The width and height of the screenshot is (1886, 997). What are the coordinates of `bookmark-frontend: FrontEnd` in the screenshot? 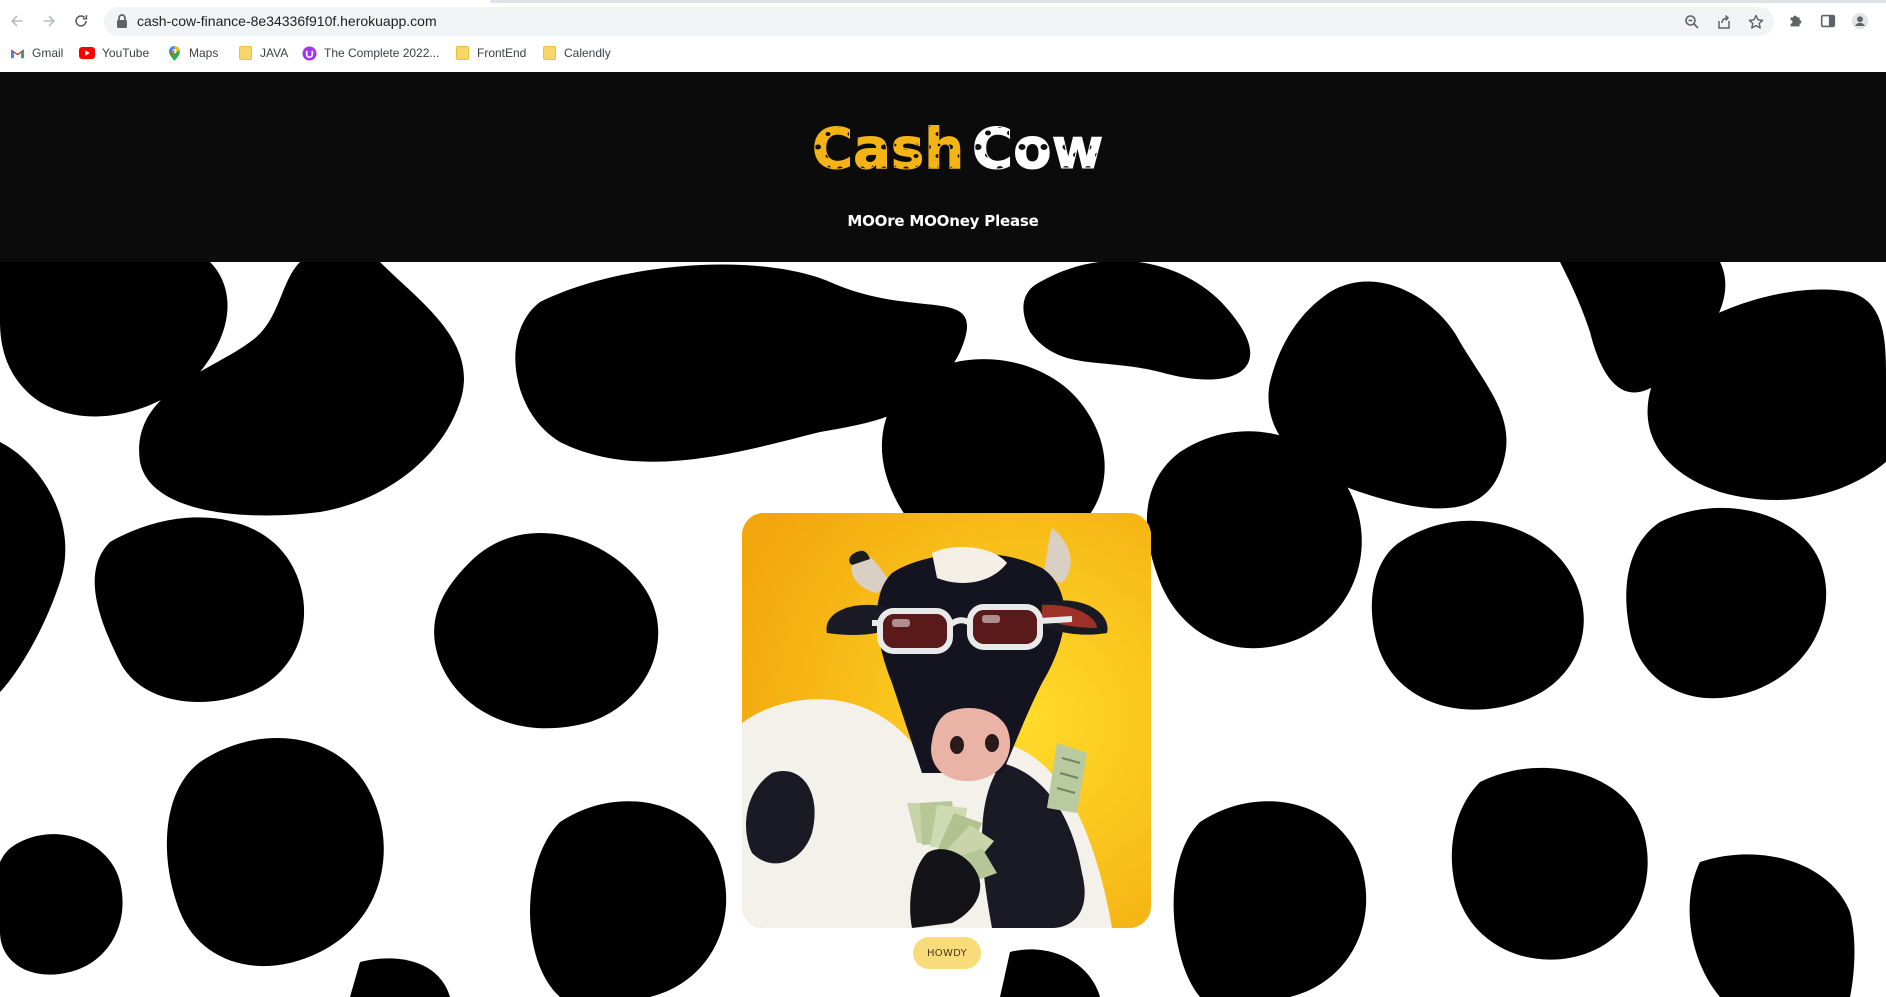 It's located at (490, 53).